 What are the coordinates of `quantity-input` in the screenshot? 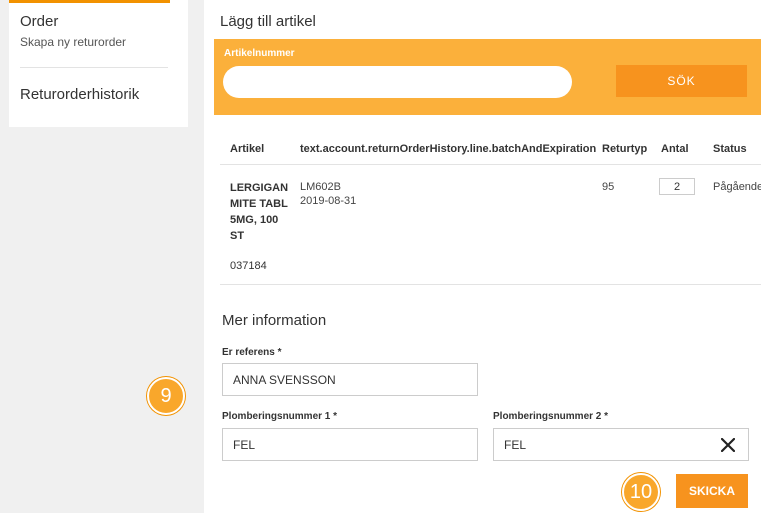 It's located at (677, 186).